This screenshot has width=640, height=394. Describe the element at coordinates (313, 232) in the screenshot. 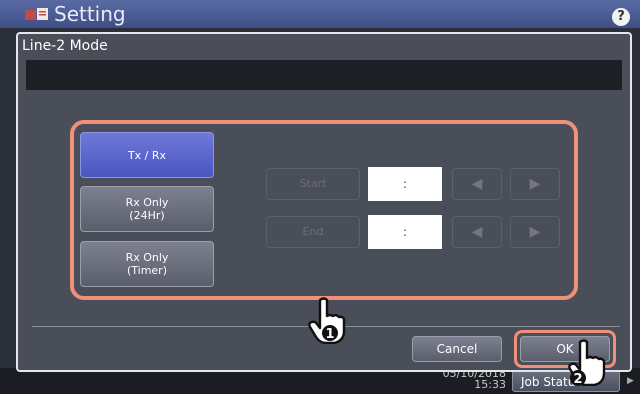

I see `end-time-button: End` at that location.